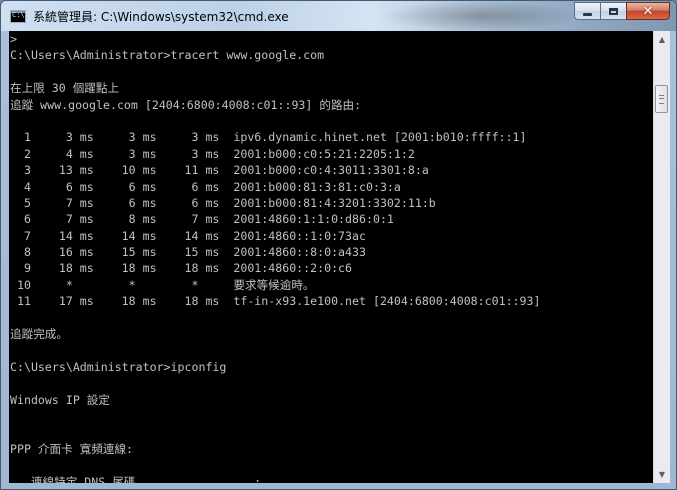  Describe the element at coordinates (39, 334) in the screenshot. I see `console-line: 追蹤完成。` at that location.